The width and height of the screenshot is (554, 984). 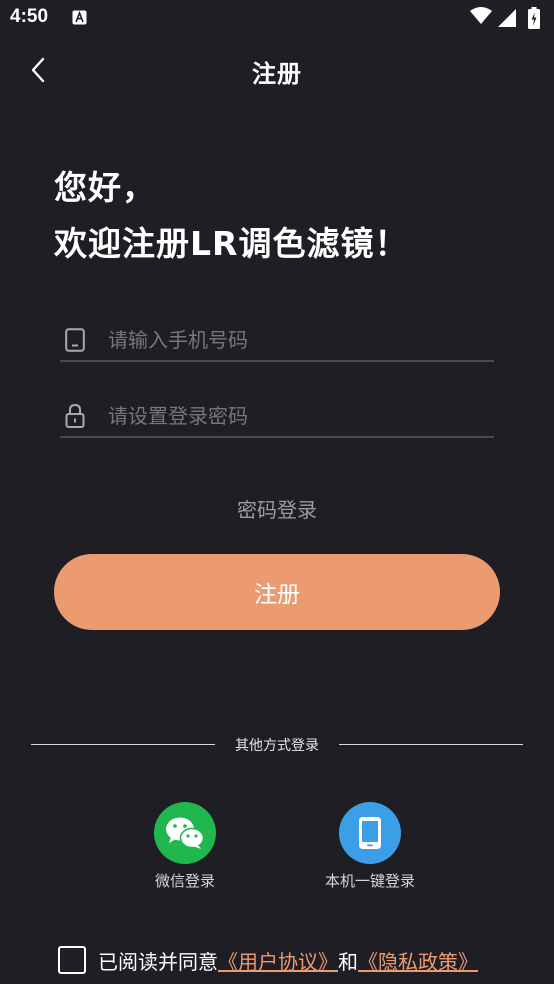 I want to click on wechat-login-button: 微信登录, so click(x=185, y=846).